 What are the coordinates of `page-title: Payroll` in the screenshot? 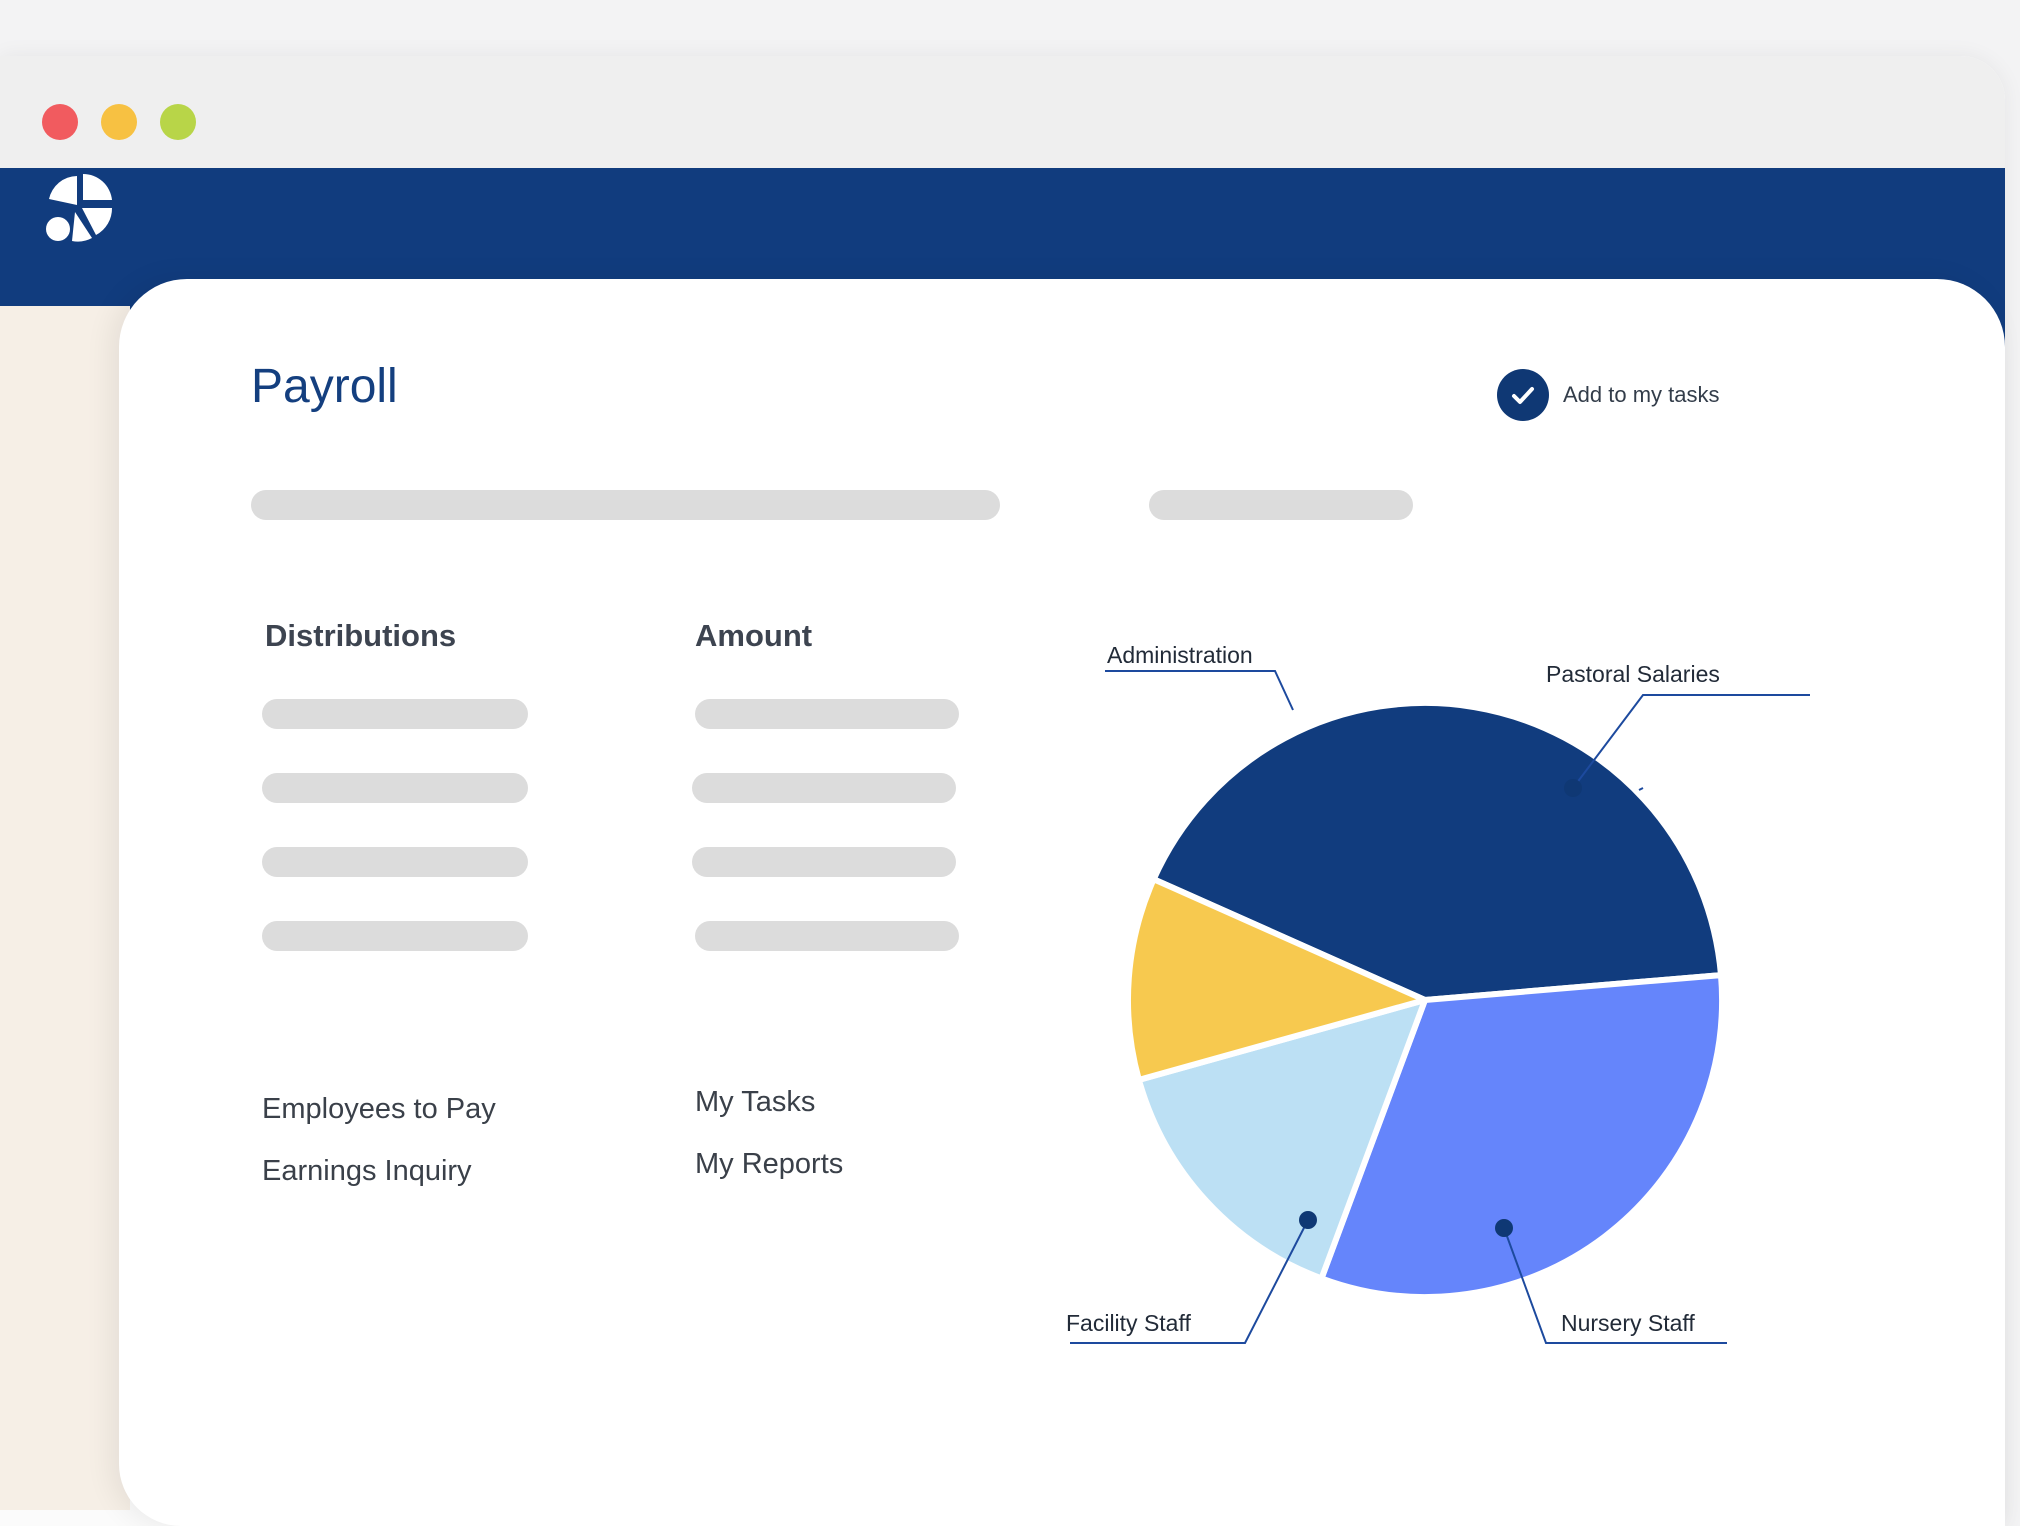 It's located at (324, 386).